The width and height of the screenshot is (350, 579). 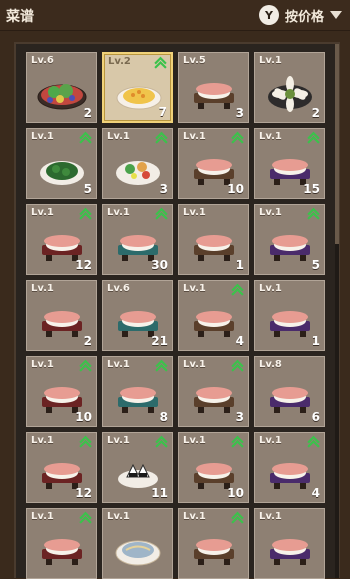 What do you see at coordinates (138, 553) in the screenshot?
I see `noodle-bowl-icon` at bounding box center [138, 553].